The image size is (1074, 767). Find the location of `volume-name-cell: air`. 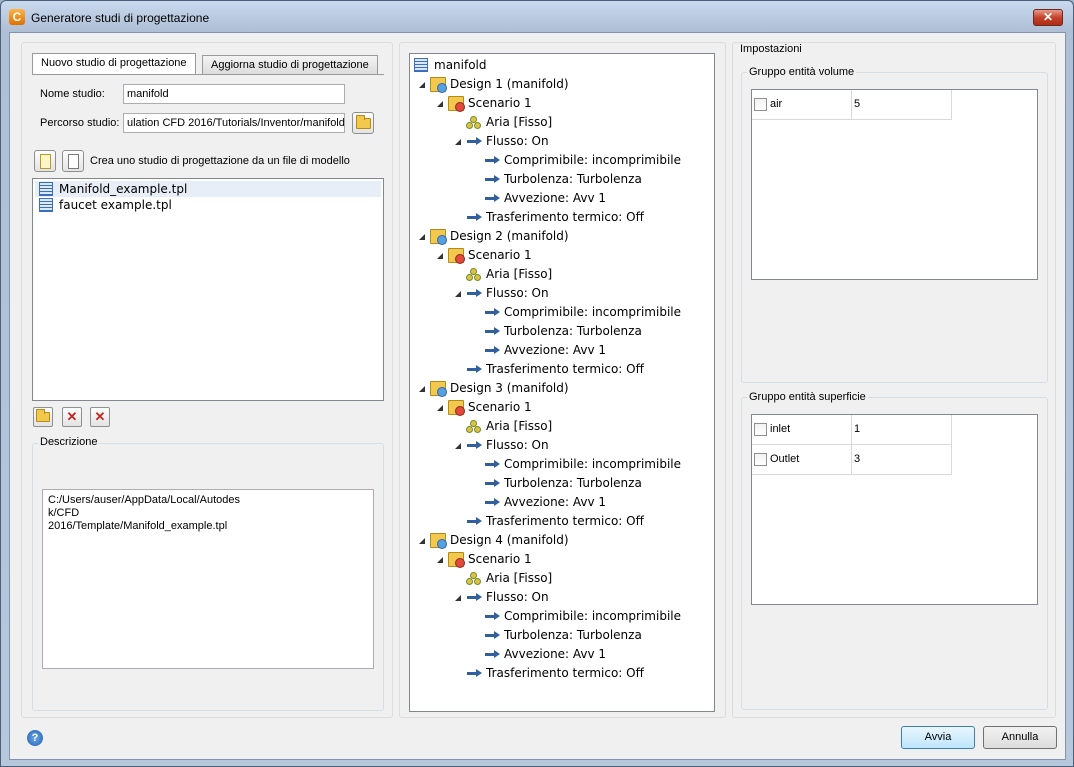

volume-name-cell: air is located at coordinates (802, 105).